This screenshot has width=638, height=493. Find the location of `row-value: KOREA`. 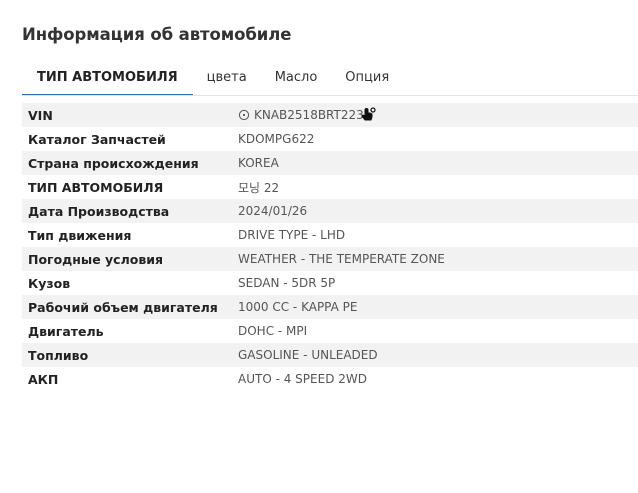

row-value: KOREA is located at coordinates (258, 163).